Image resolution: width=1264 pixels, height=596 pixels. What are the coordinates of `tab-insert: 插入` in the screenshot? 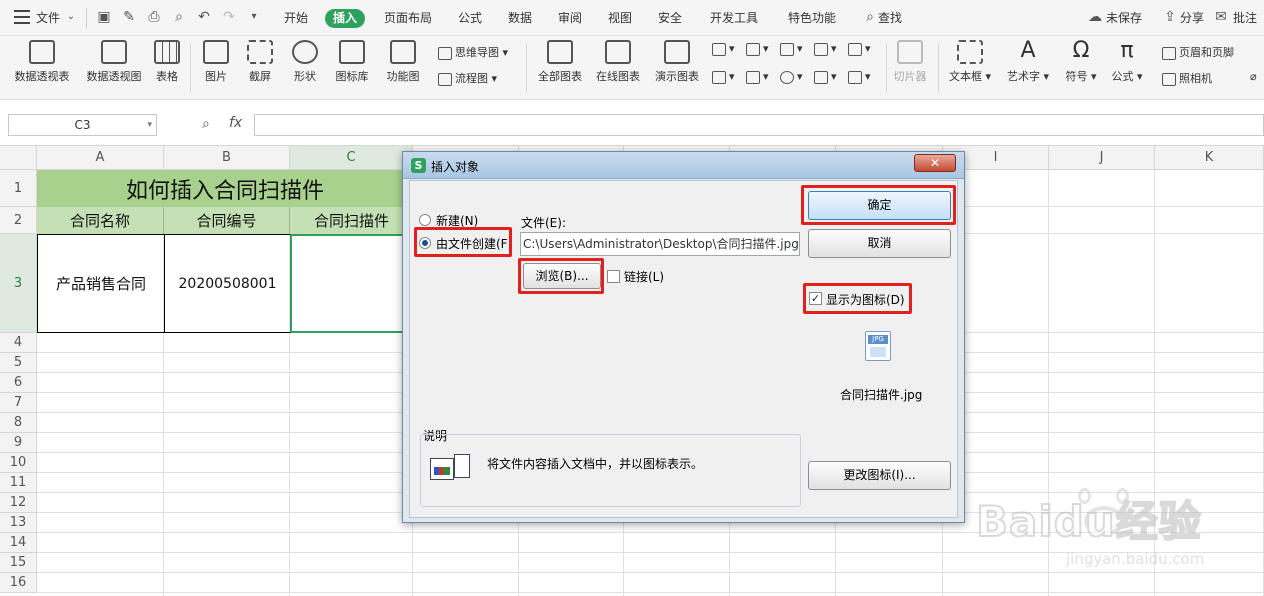 It's located at (345, 18).